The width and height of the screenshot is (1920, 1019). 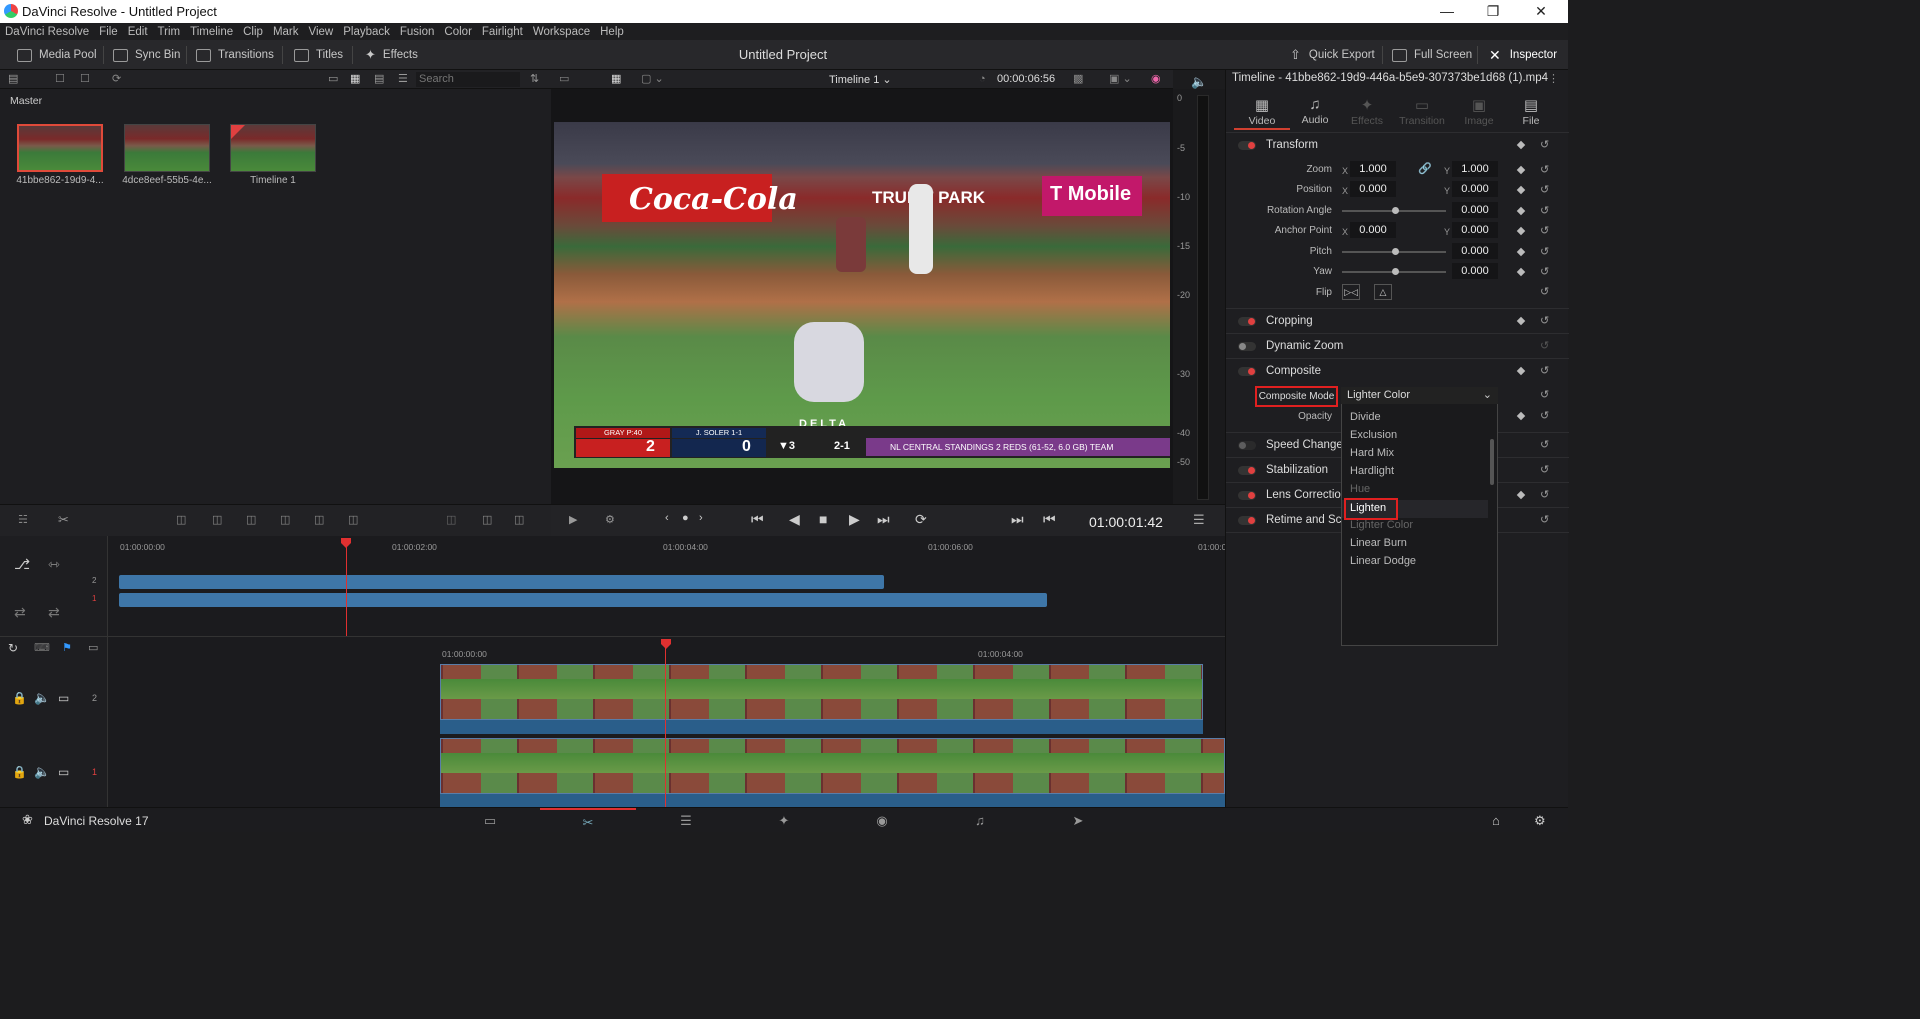 I want to click on retime-reset-icon: ↺, so click(x=1544, y=519).